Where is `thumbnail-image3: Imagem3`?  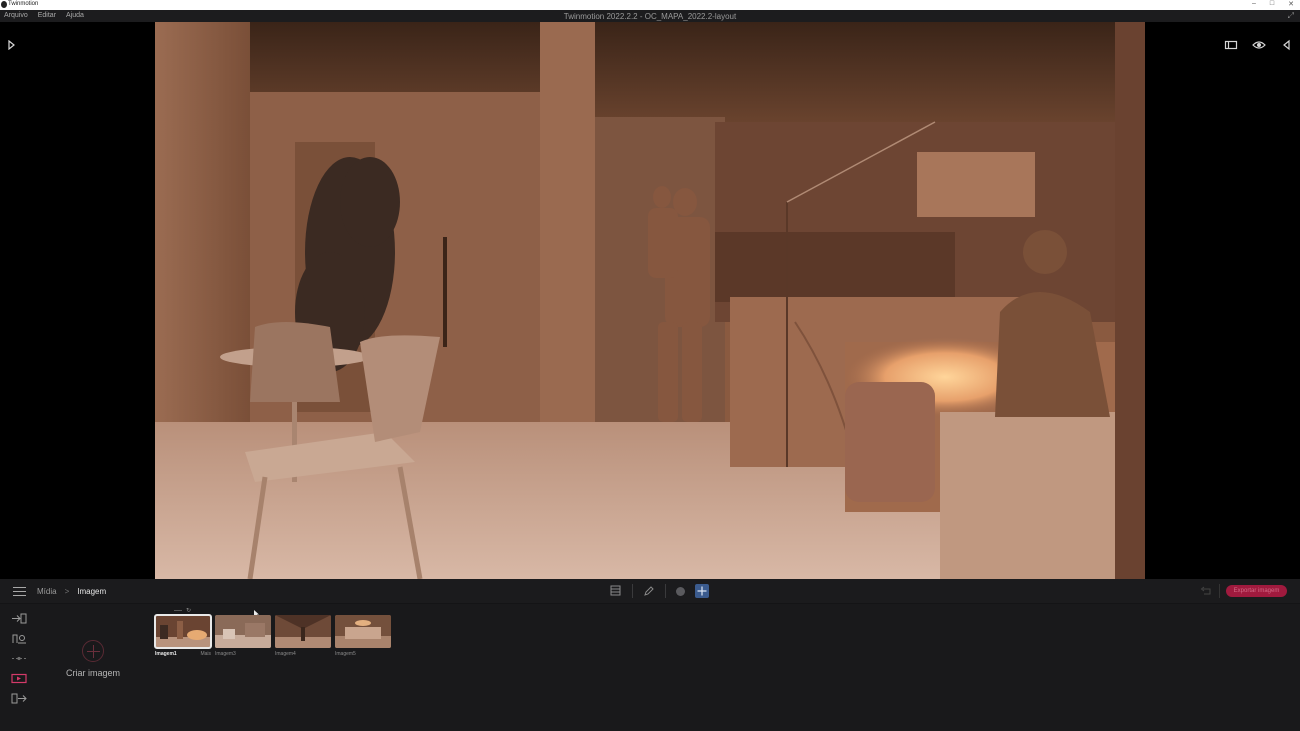
thumbnail-image3: Imagem3 is located at coordinates (243, 636).